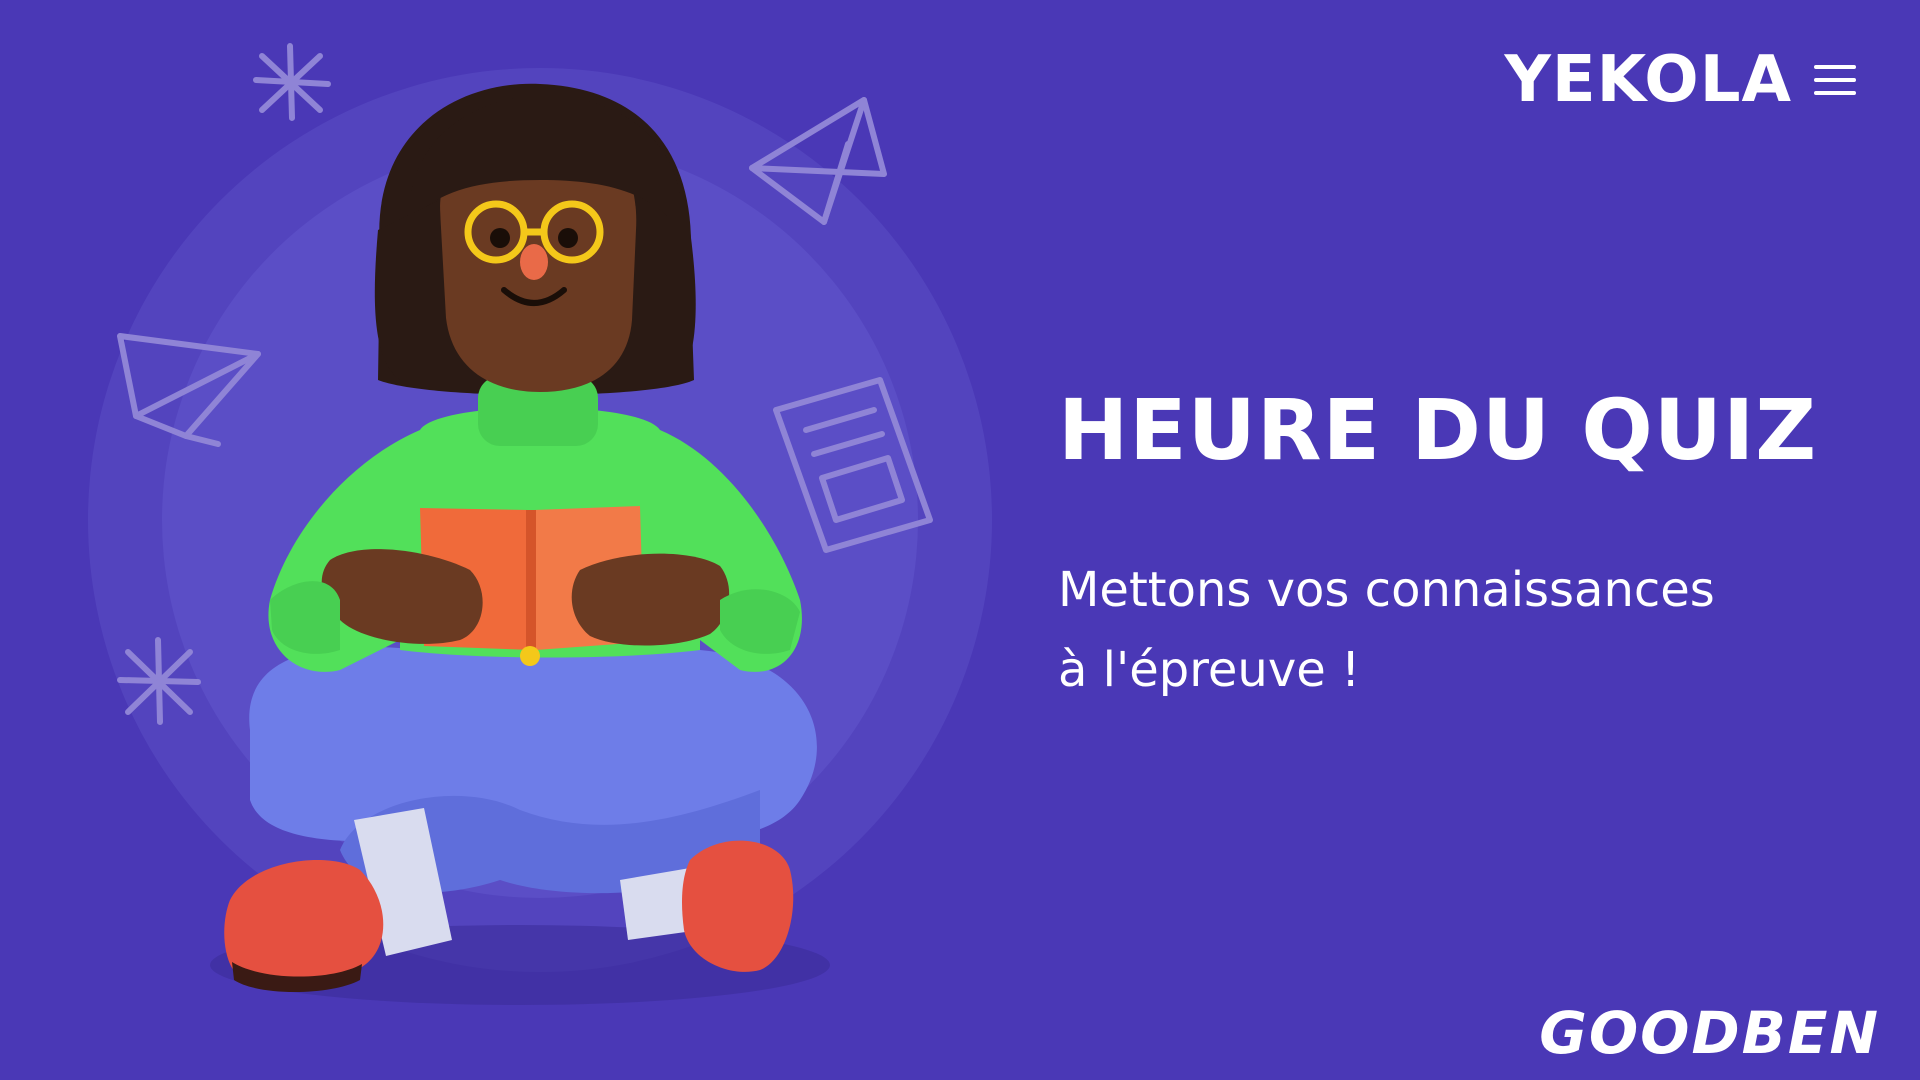  What do you see at coordinates (500, 238) in the screenshot?
I see `eye-left` at bounding box center [500, 238].